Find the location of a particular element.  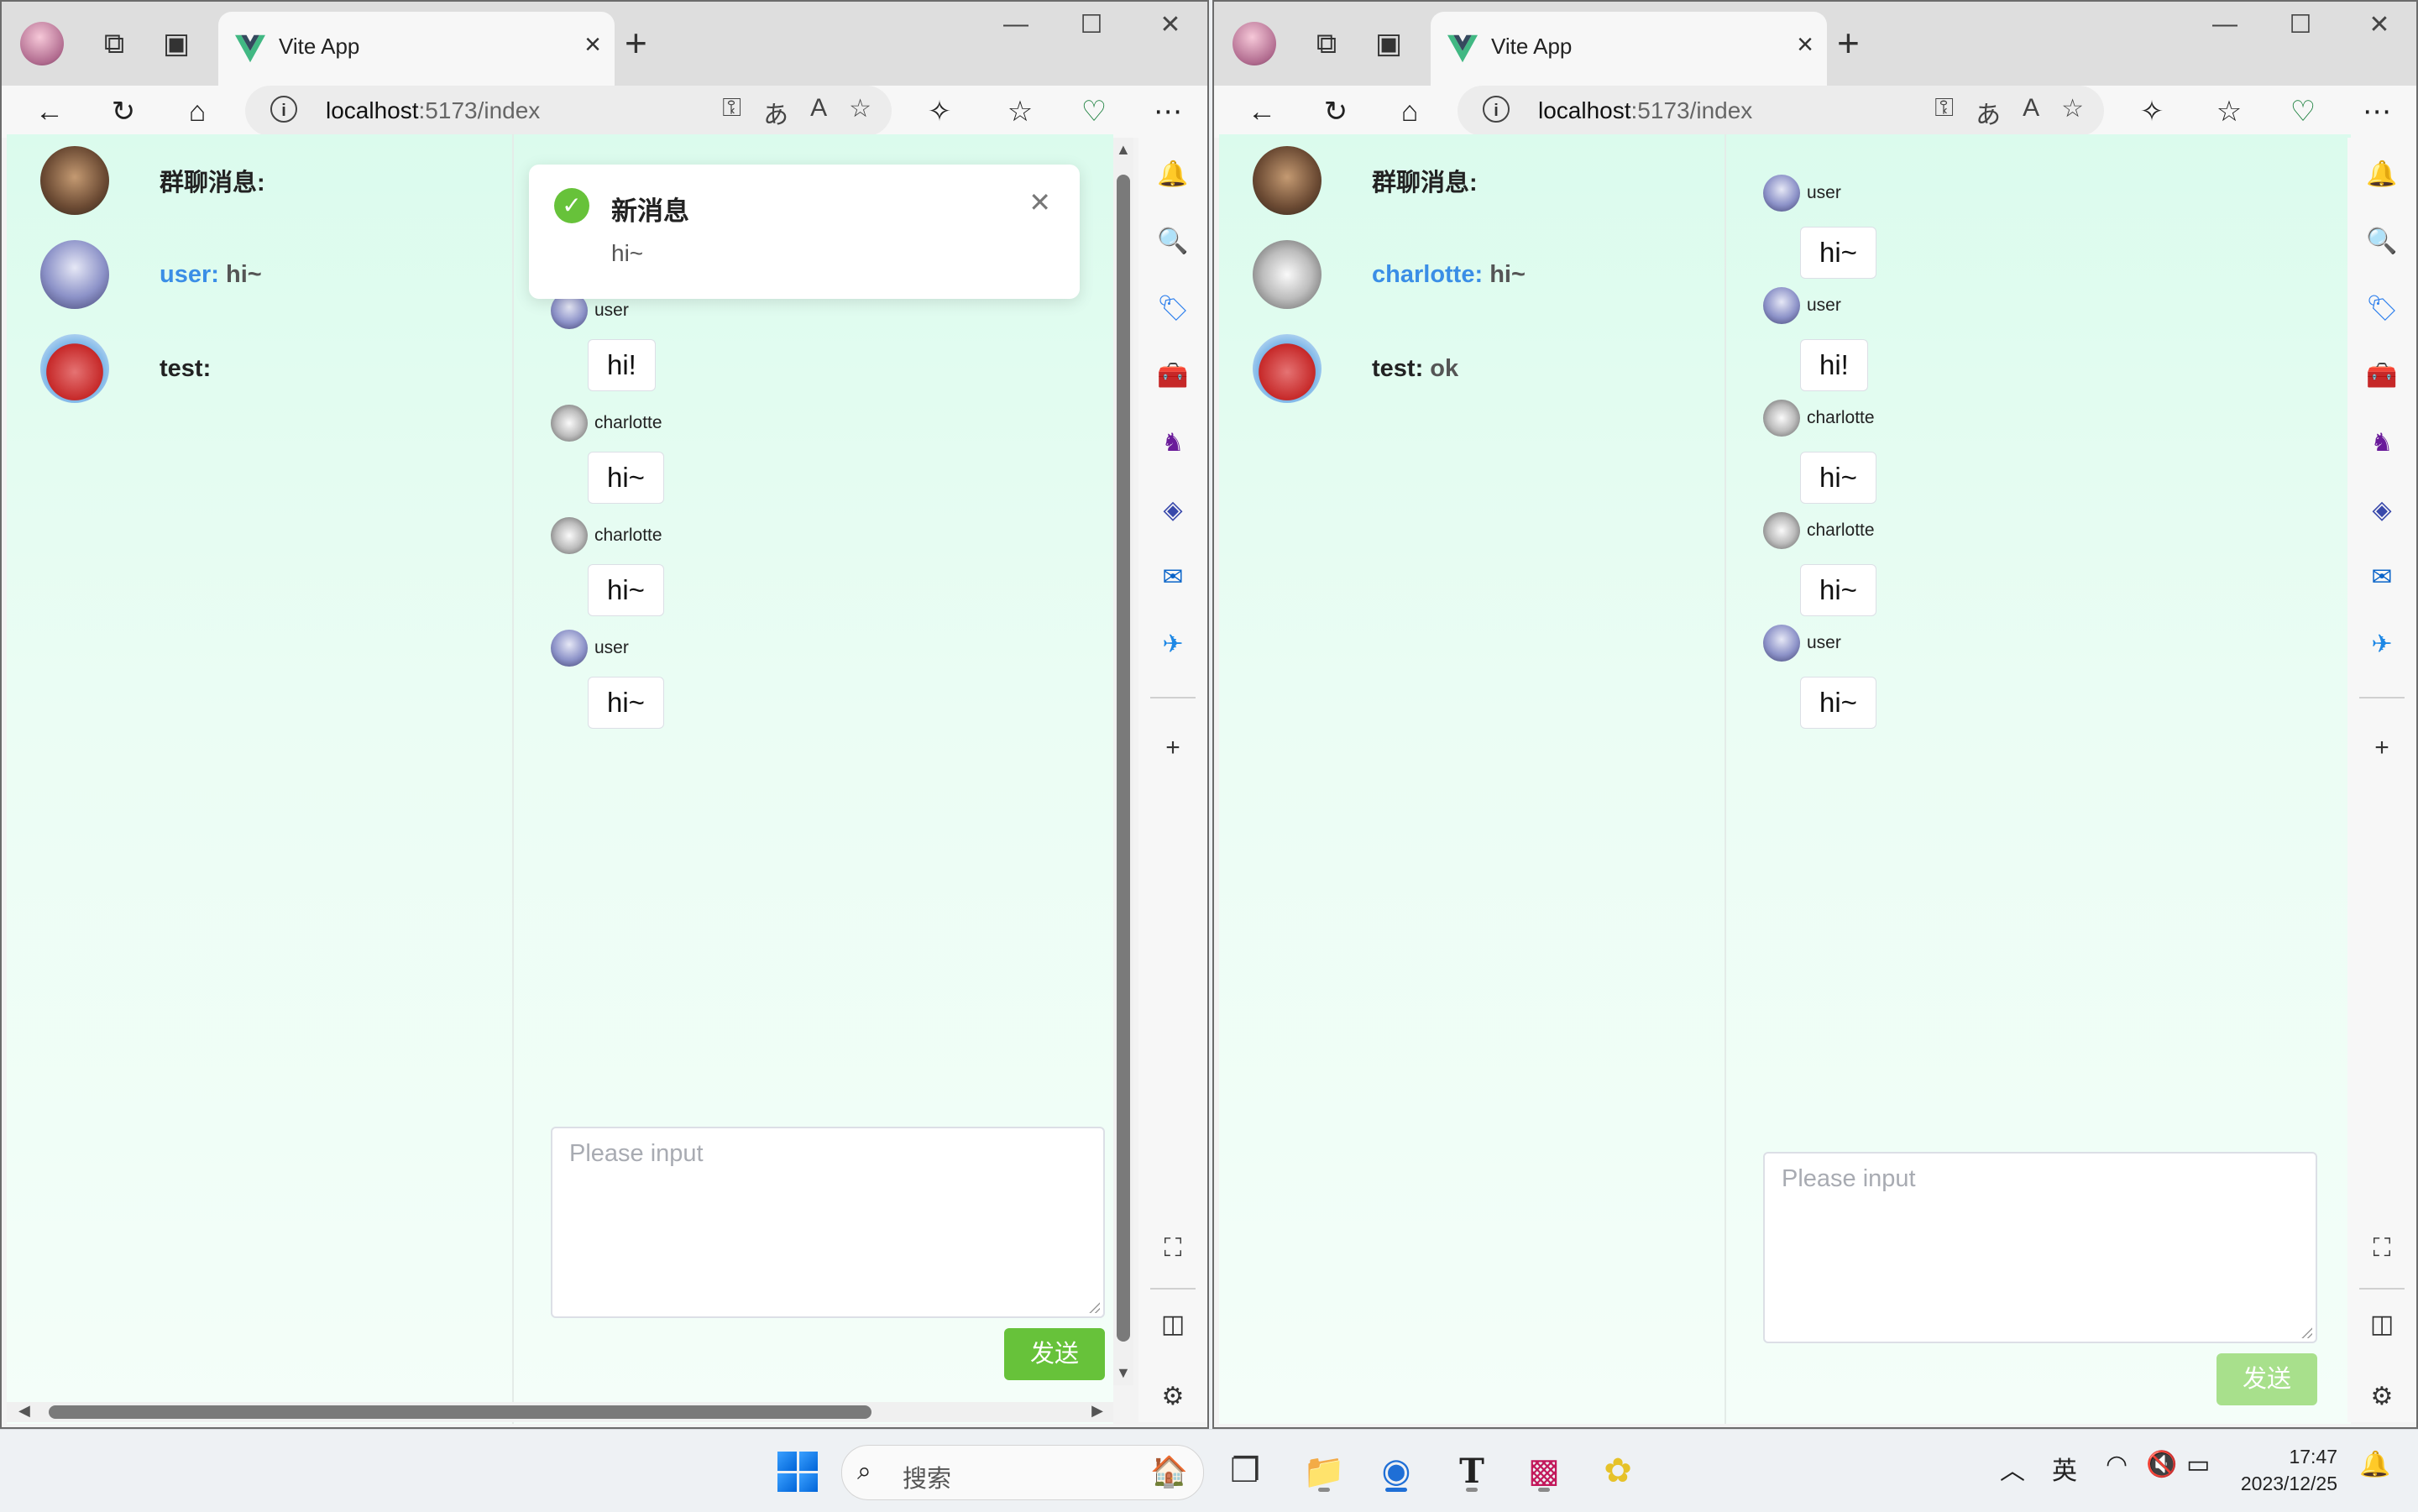

volume-muted-icon: 🔇 is located at coordinates (2161, 1464).